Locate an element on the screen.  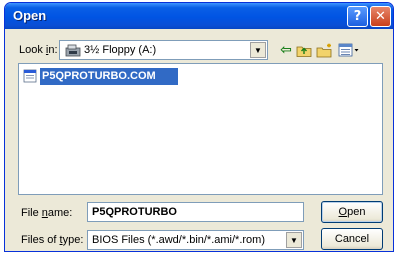
back-button: ⇦ is located at coordinates (286, 50).